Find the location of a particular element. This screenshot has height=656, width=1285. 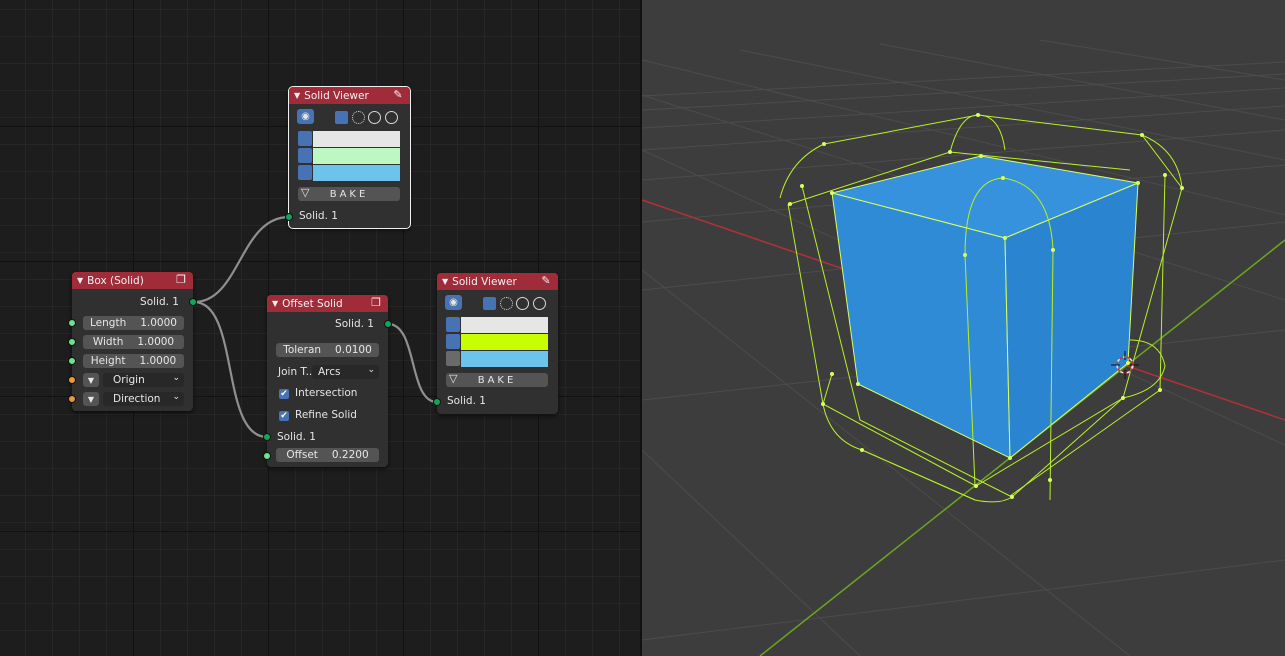

direction-input-socket is located at coordinates (72, 399).